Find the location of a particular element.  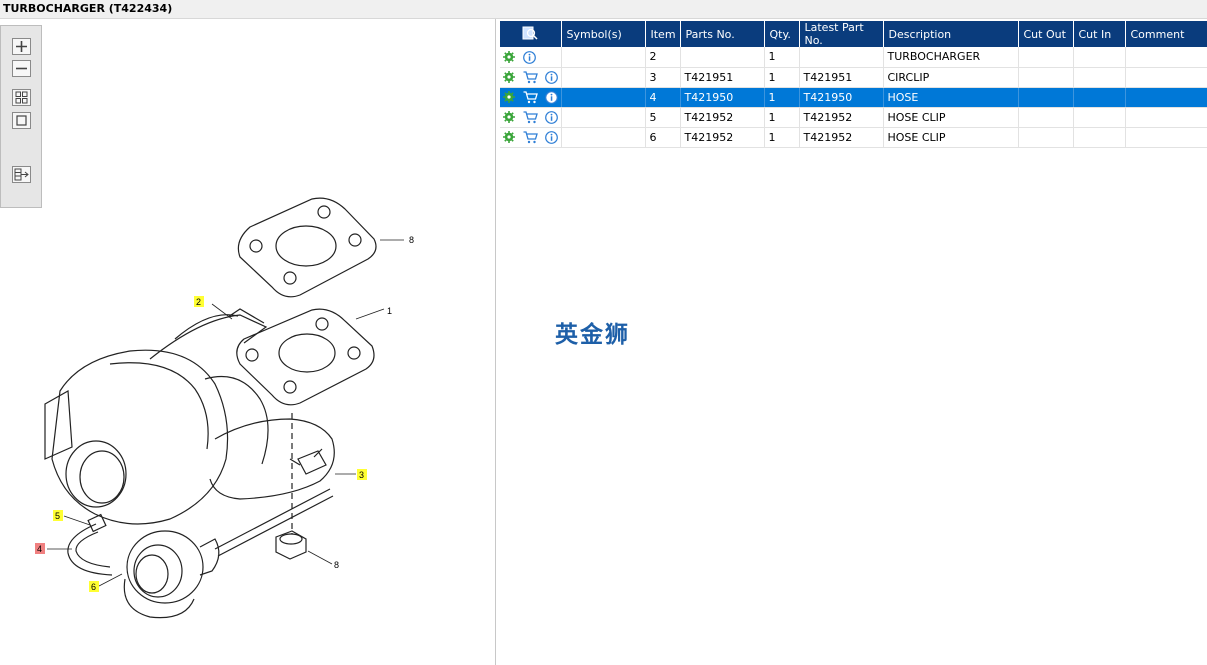

cell-item: 4 is located at coordinates (663, 97).